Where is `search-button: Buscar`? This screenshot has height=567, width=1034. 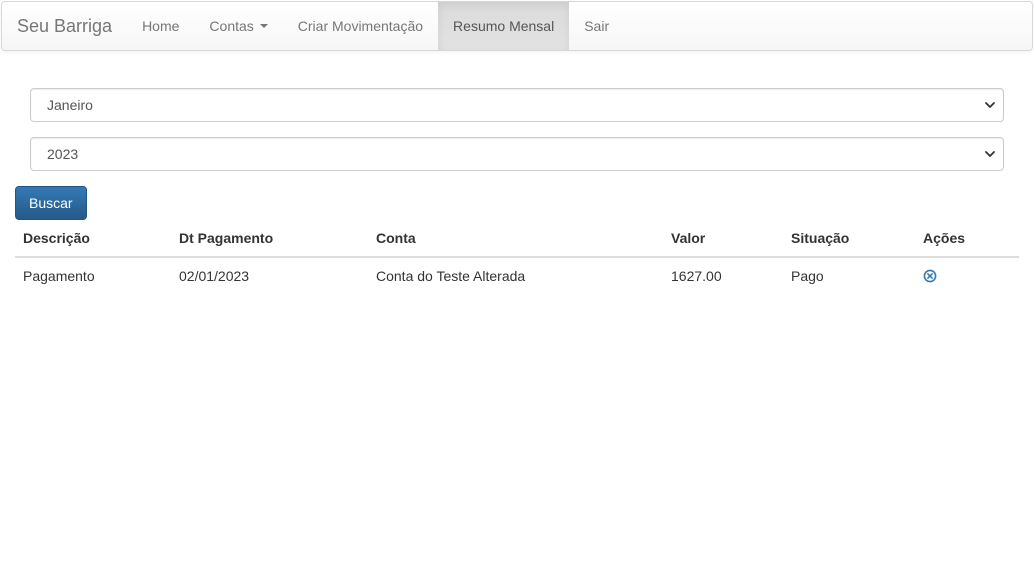
search-button: Buscar is located at coordinates (51, 203).